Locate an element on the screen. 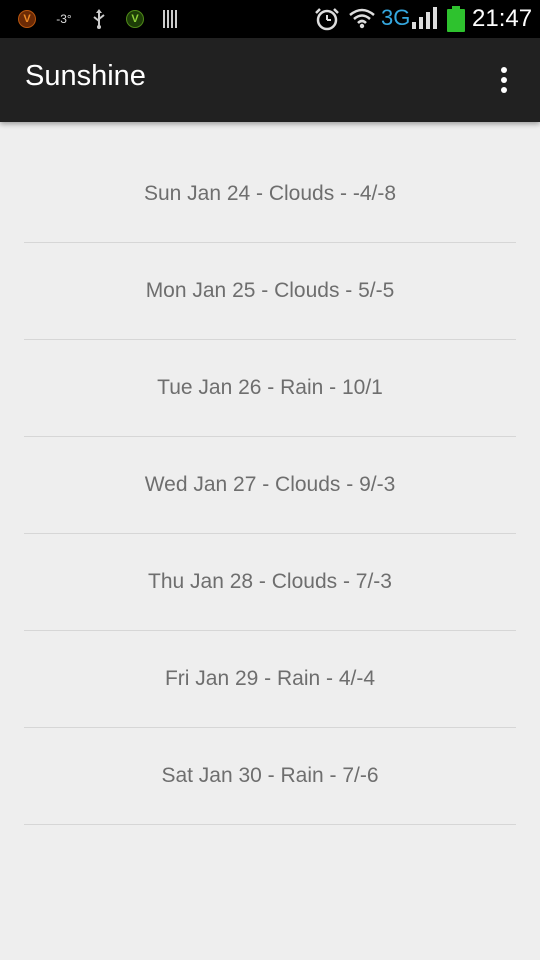 The image size is (540, 960). viber-green-icon: V is located at coordinates (135, 19).